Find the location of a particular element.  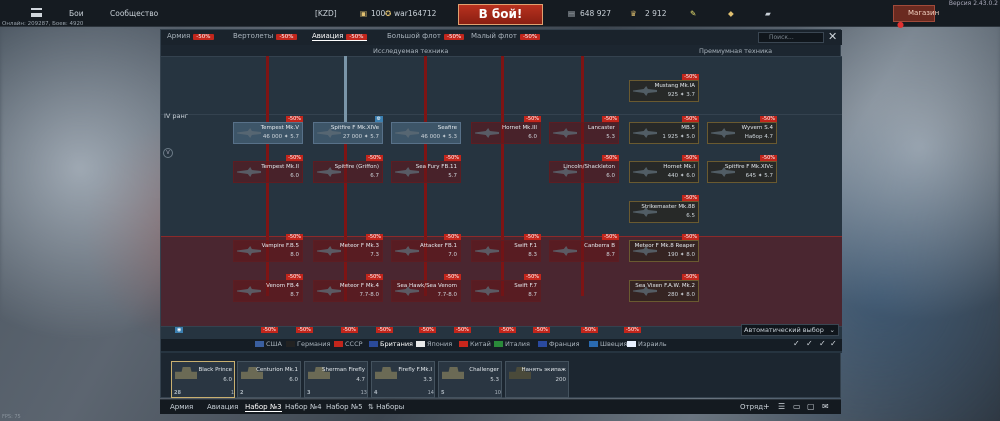

chat-icon: ▢ is located at coordinates (811, 406).